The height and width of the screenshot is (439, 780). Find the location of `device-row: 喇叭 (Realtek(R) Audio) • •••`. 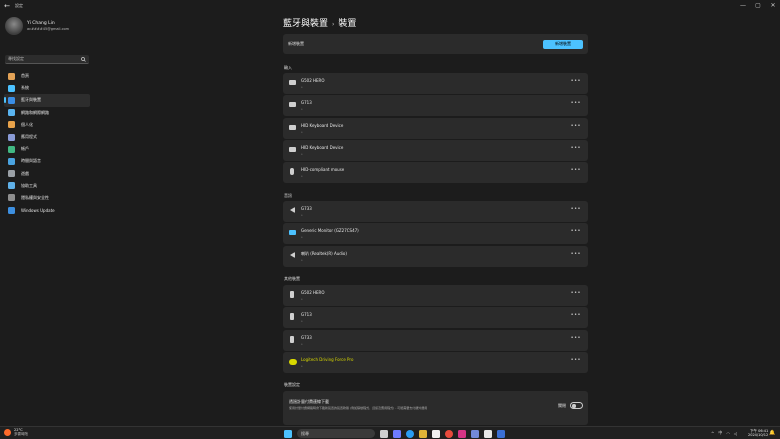

device-row: 喇叭 (Realtek(R) Audio) • ••• is located at coordinates (435, 256).